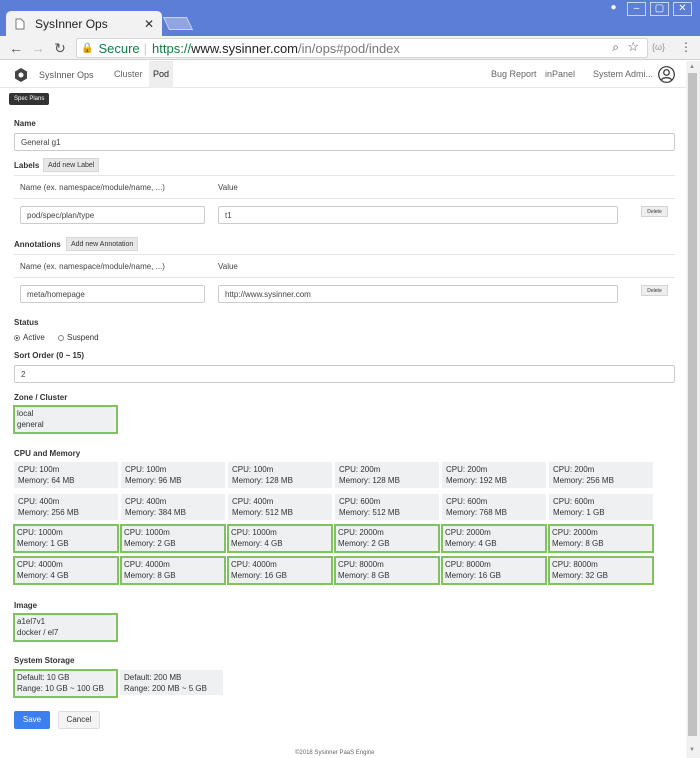 The height and width of the screenshot is (758, 700). Describe the element at coordinates (39, 469) in the screenshot. I see `cpu-line: CPU: 100m` at that location.